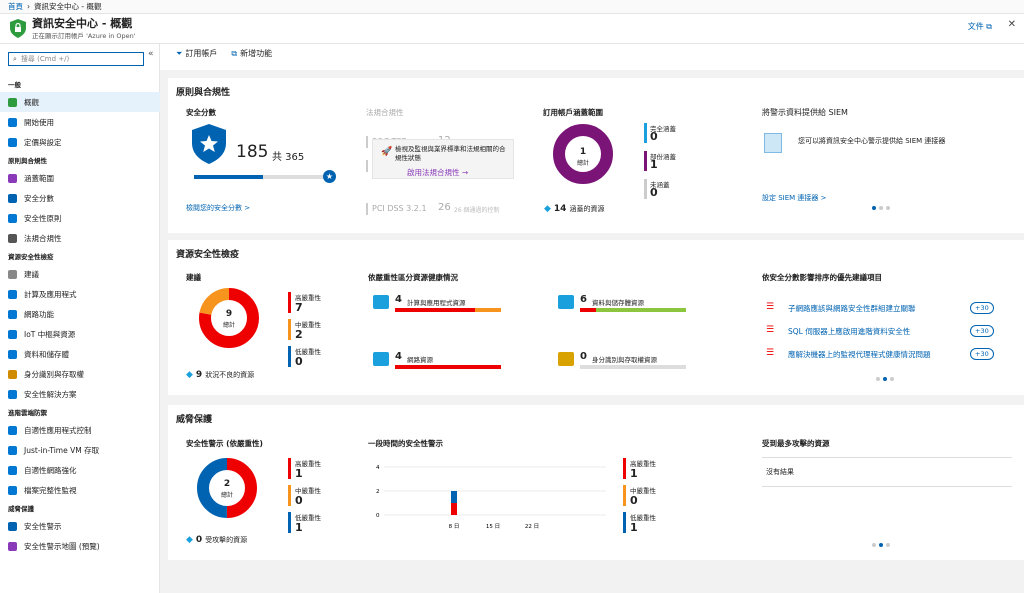  Describe the element at coordinates (80, 122) in the screenshot. I see `sidebar-item: 開始使用` at that location.